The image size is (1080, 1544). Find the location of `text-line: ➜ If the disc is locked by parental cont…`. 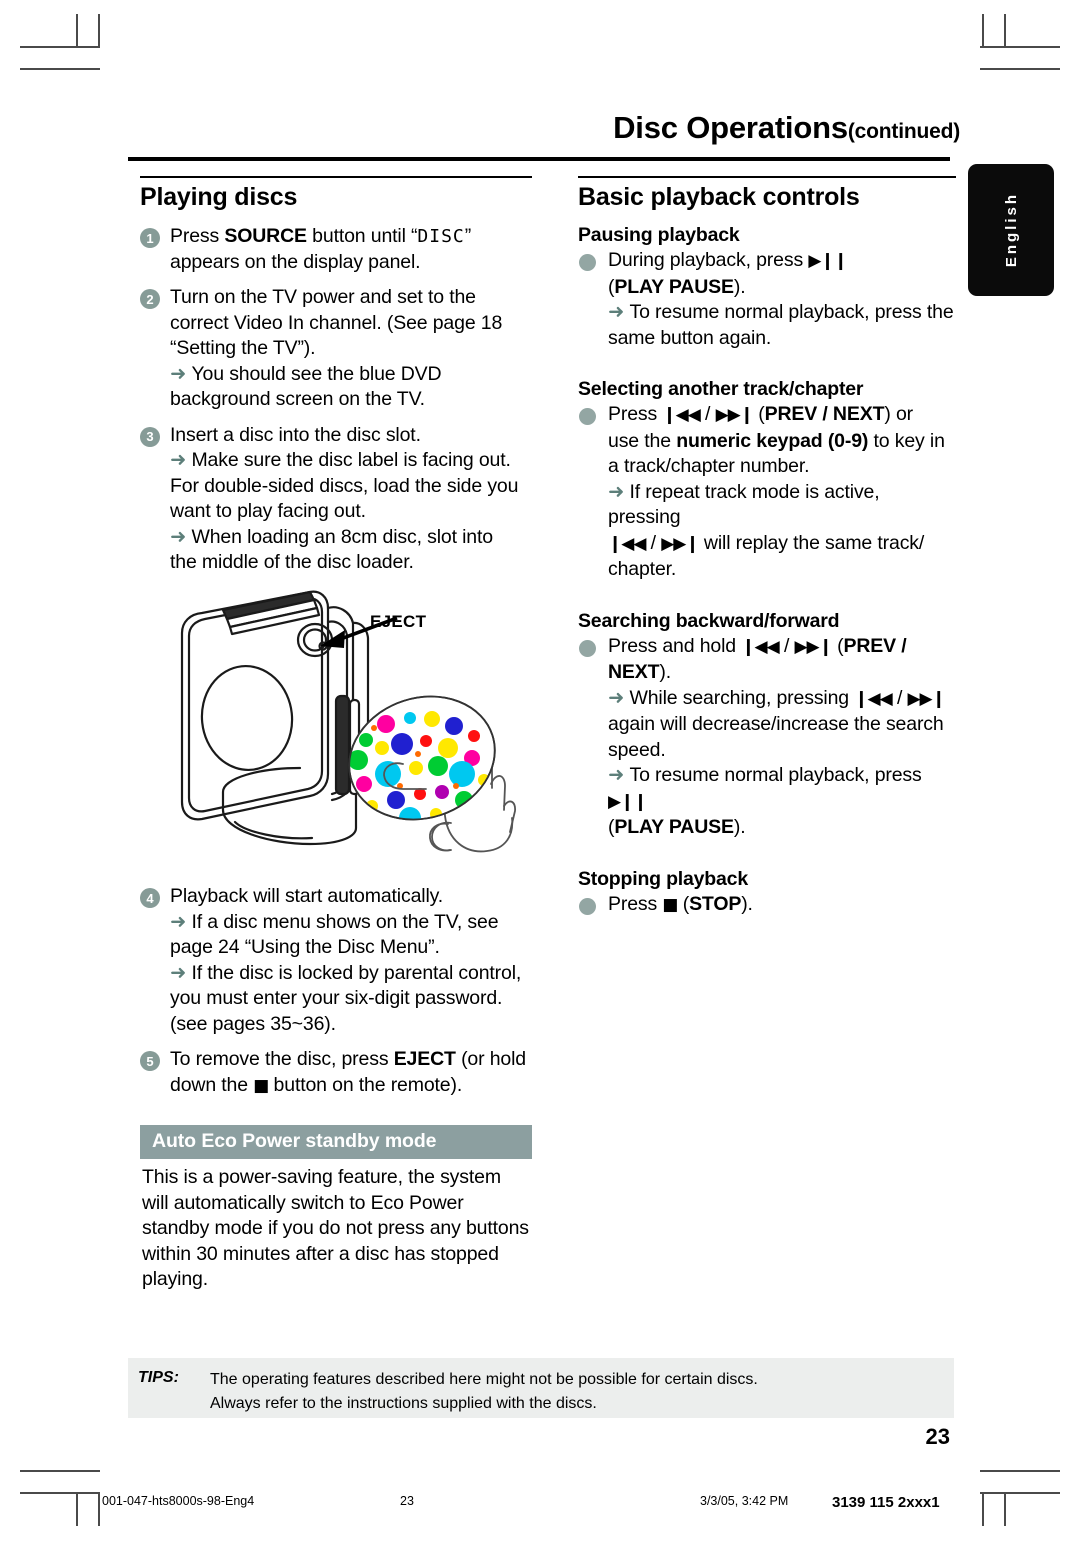

text-line: ➜ If the disc is locked by parental cont… is located at coordinates (351, 974).